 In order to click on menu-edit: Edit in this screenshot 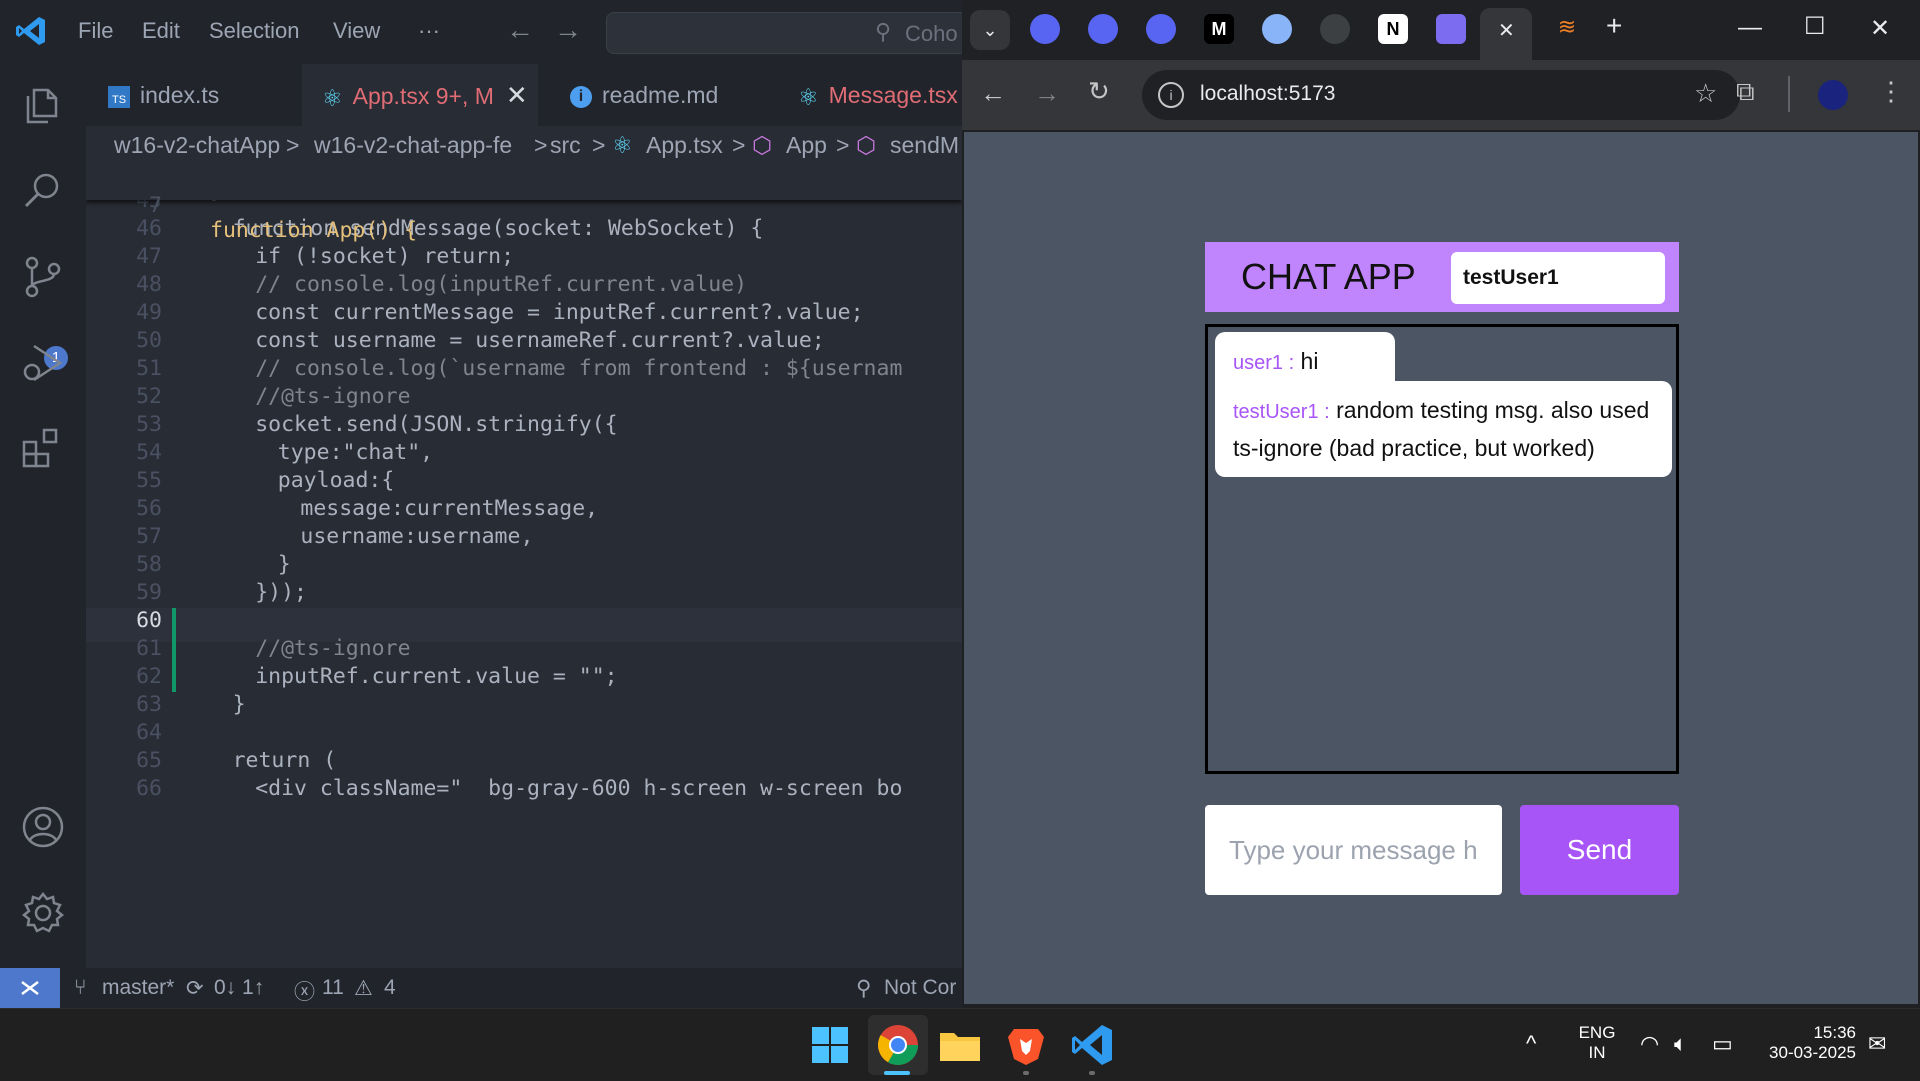, I will do `click(161, 31)`.